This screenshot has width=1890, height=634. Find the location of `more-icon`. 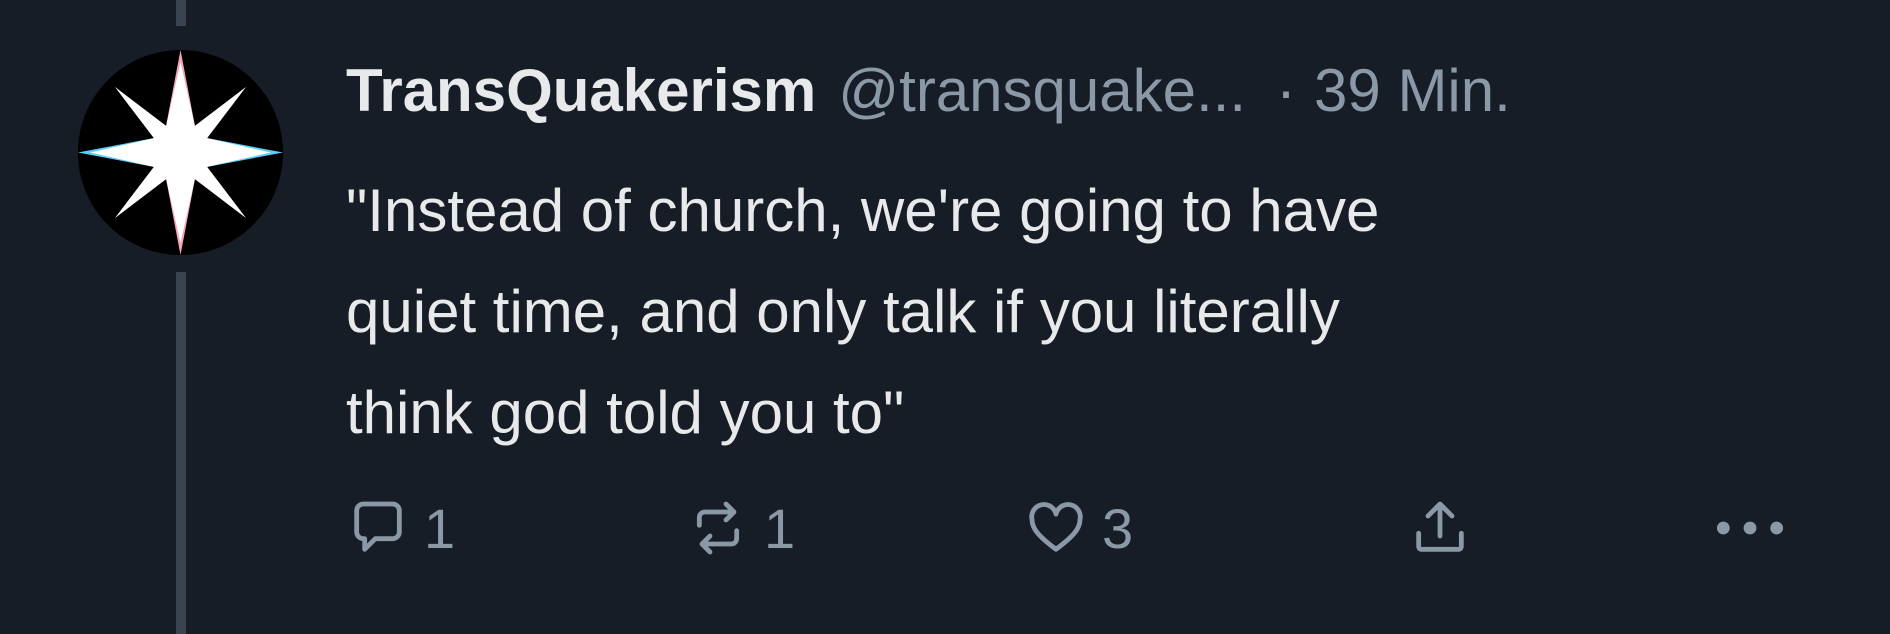

more-icon is located at coordinates (1750, 528).